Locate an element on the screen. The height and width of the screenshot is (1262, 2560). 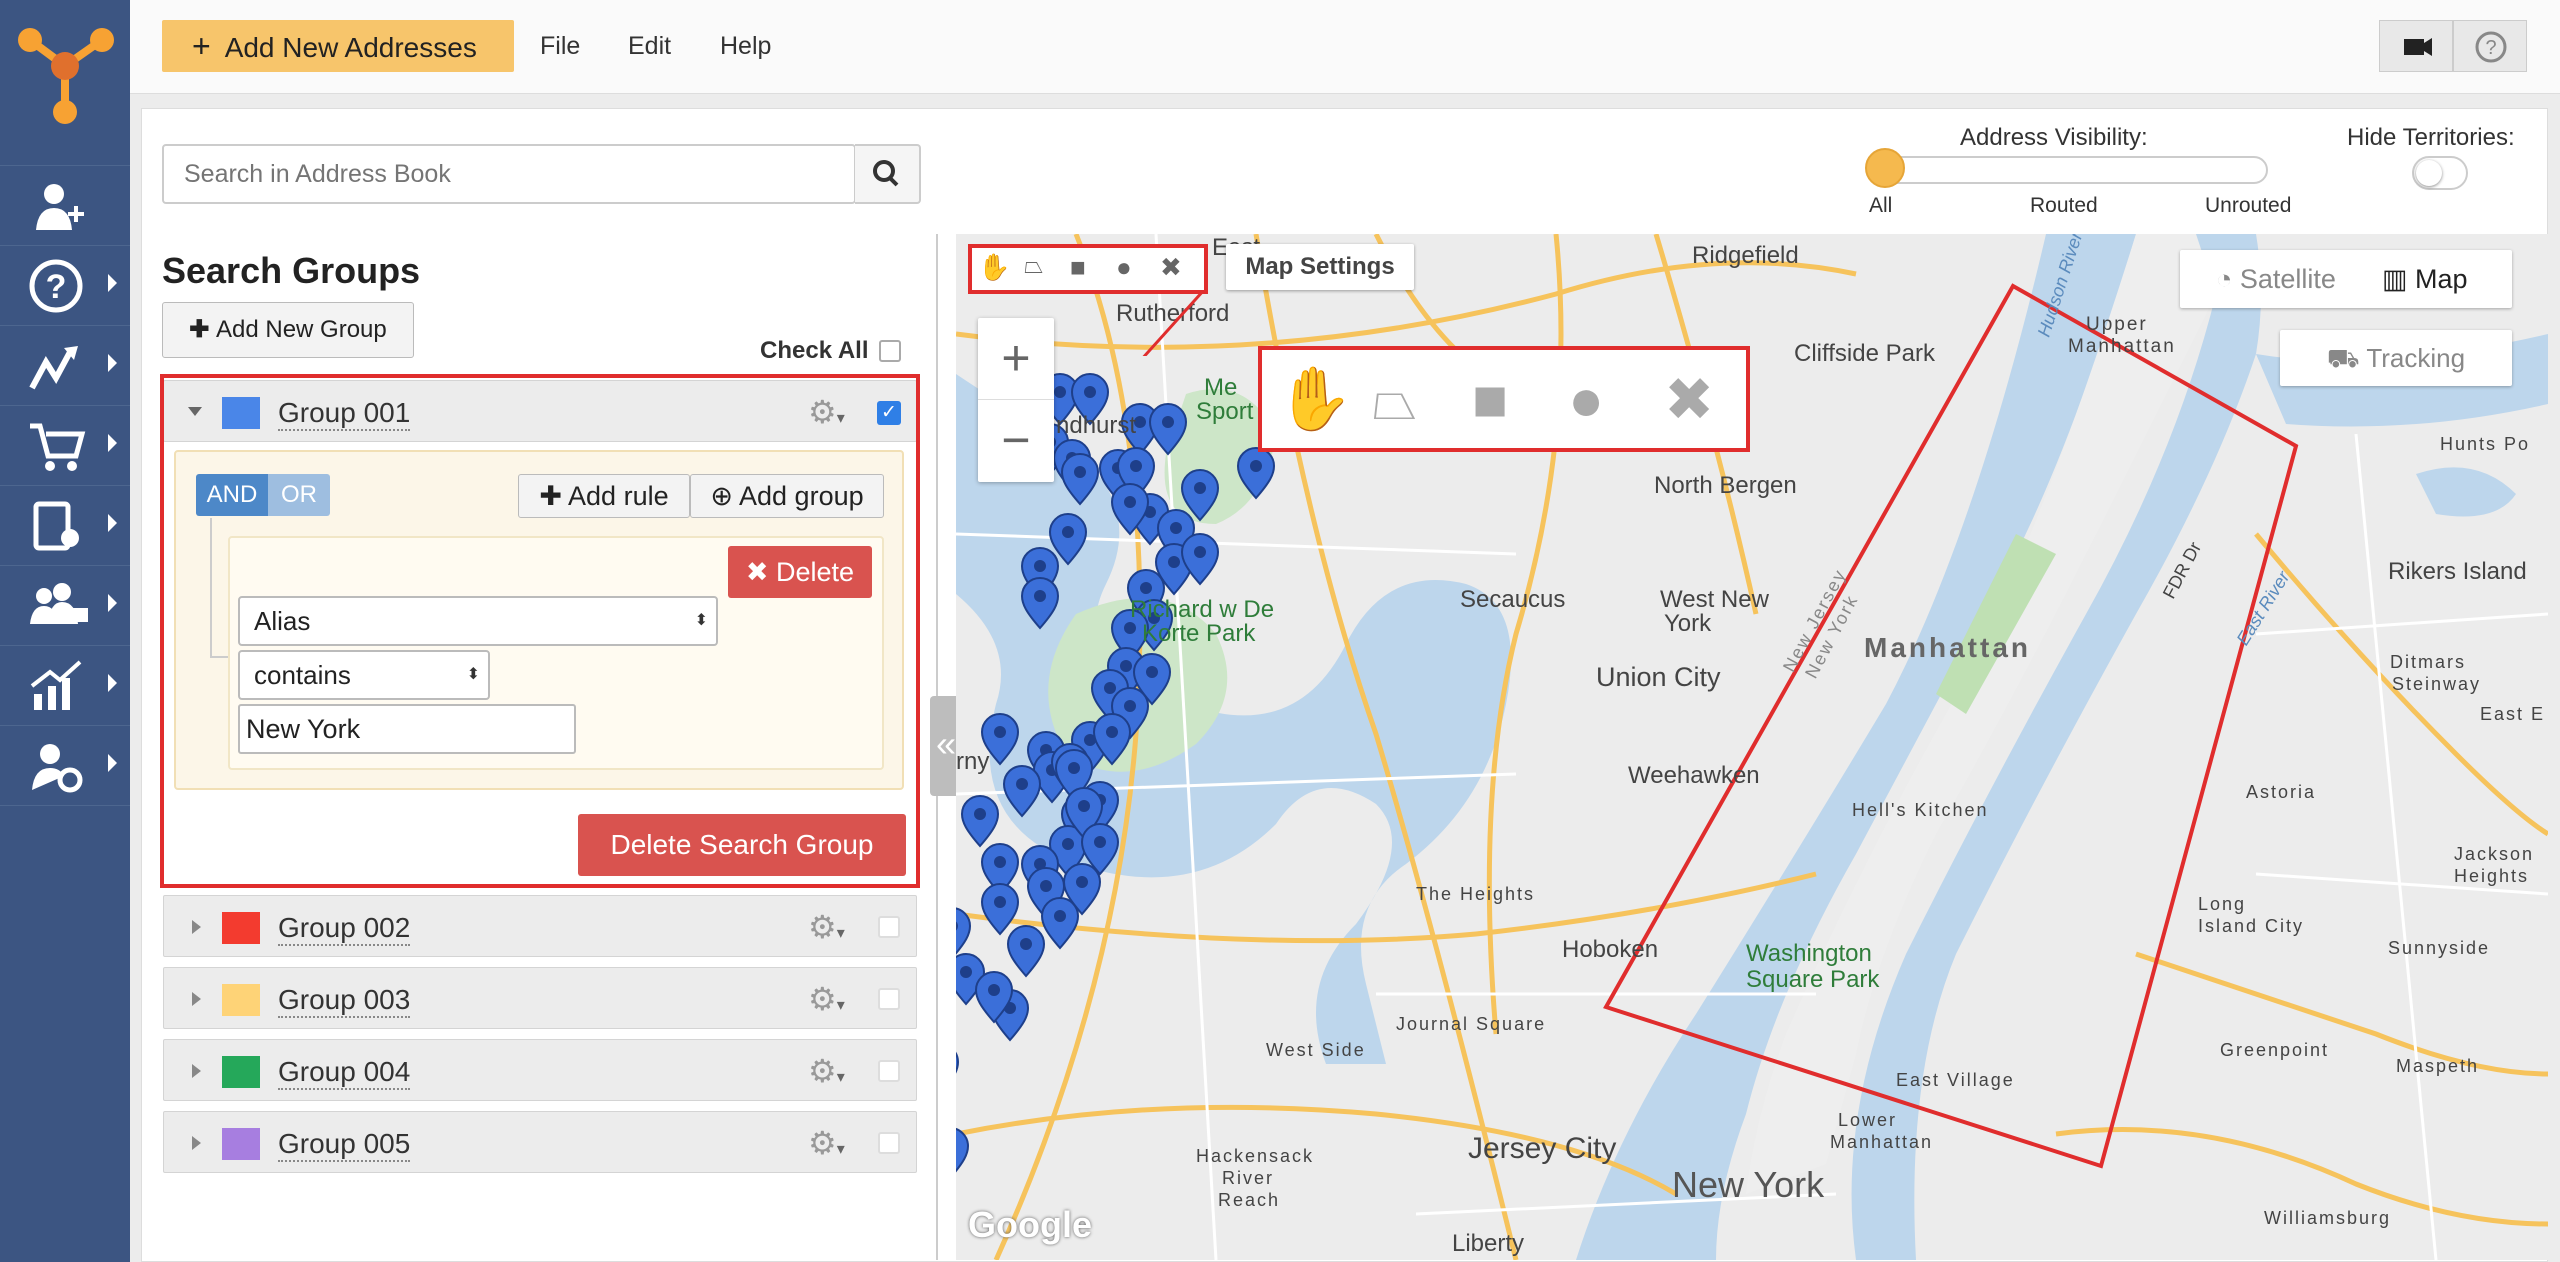
documents-nav is located at coordinates (65, 526).